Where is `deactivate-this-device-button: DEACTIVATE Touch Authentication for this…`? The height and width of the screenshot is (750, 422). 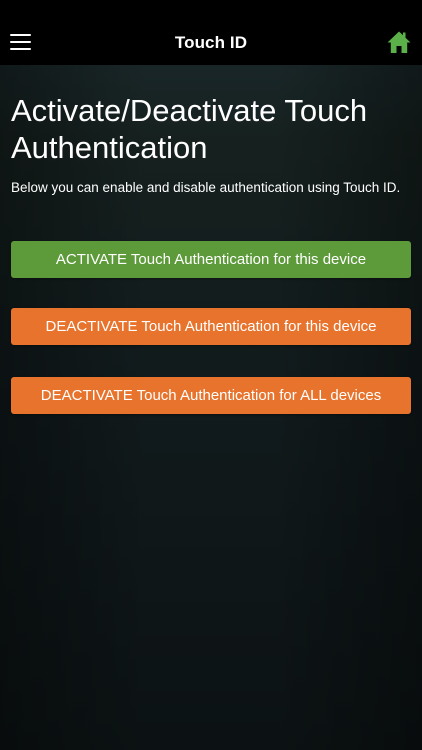 deactivate-this-device-button: DEACTIVATE Touch Authentication for this… is located at coordinates (211, 326).